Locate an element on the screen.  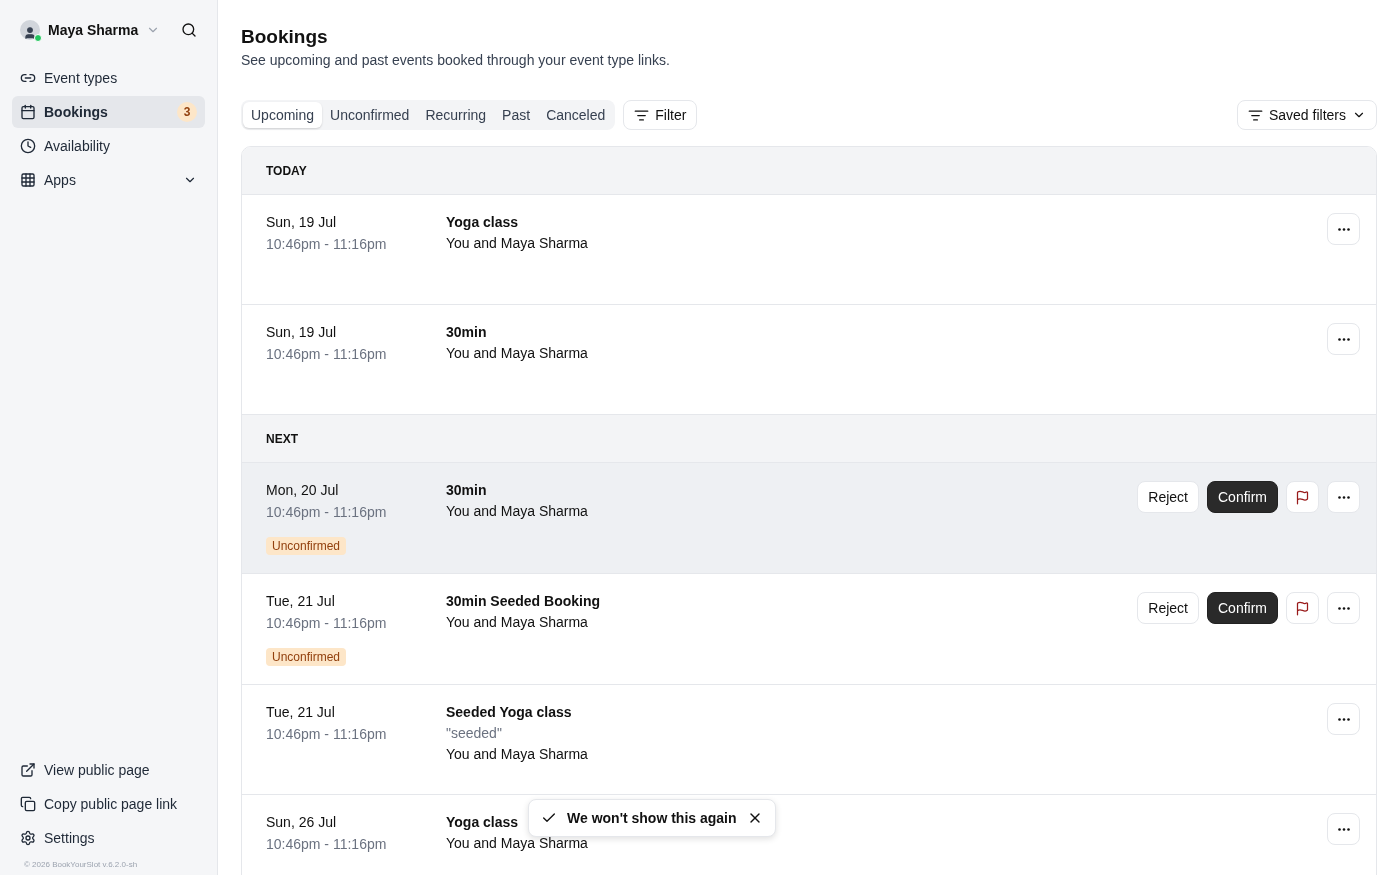
toast-message: We won't show this again is located at coordinates (652, 818).